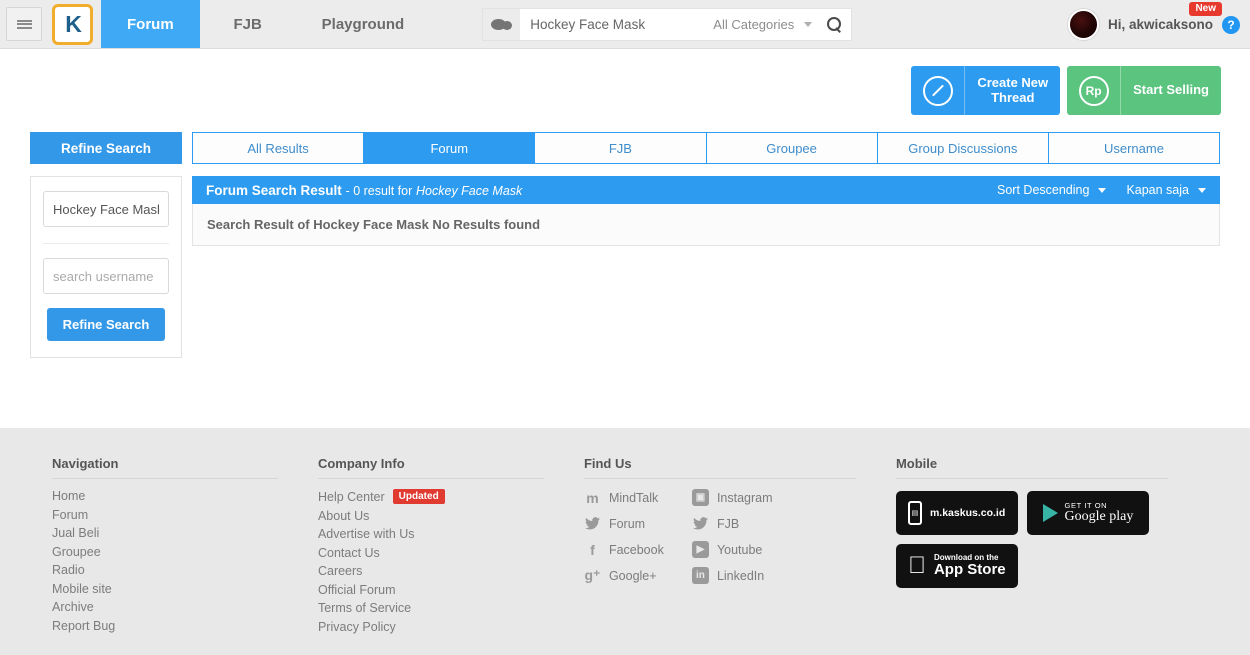 The width and height of the screenshot is (1250, 655). I want to click on footer-link-official-forum: Official Forum, so click(446, 590).